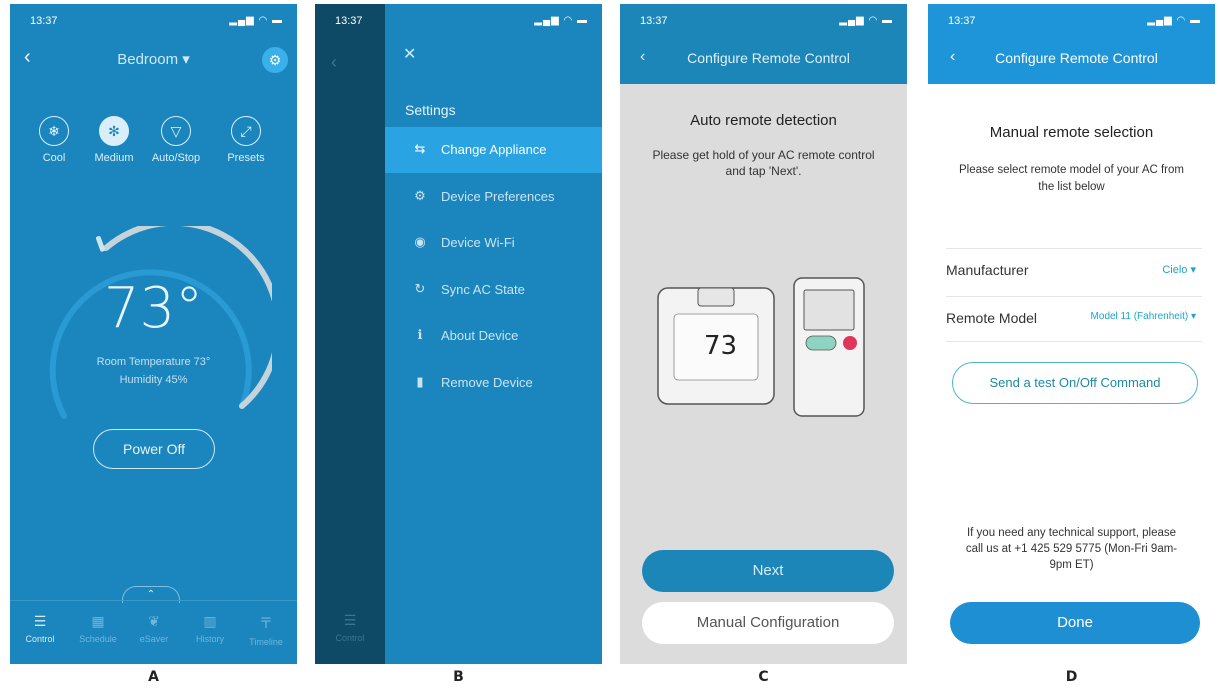 The image size is (1220, 689). Describe the element at coordinates (478, 242) in the screenshot. I see `menu-item-label: Device Wi-Fi` at that location.